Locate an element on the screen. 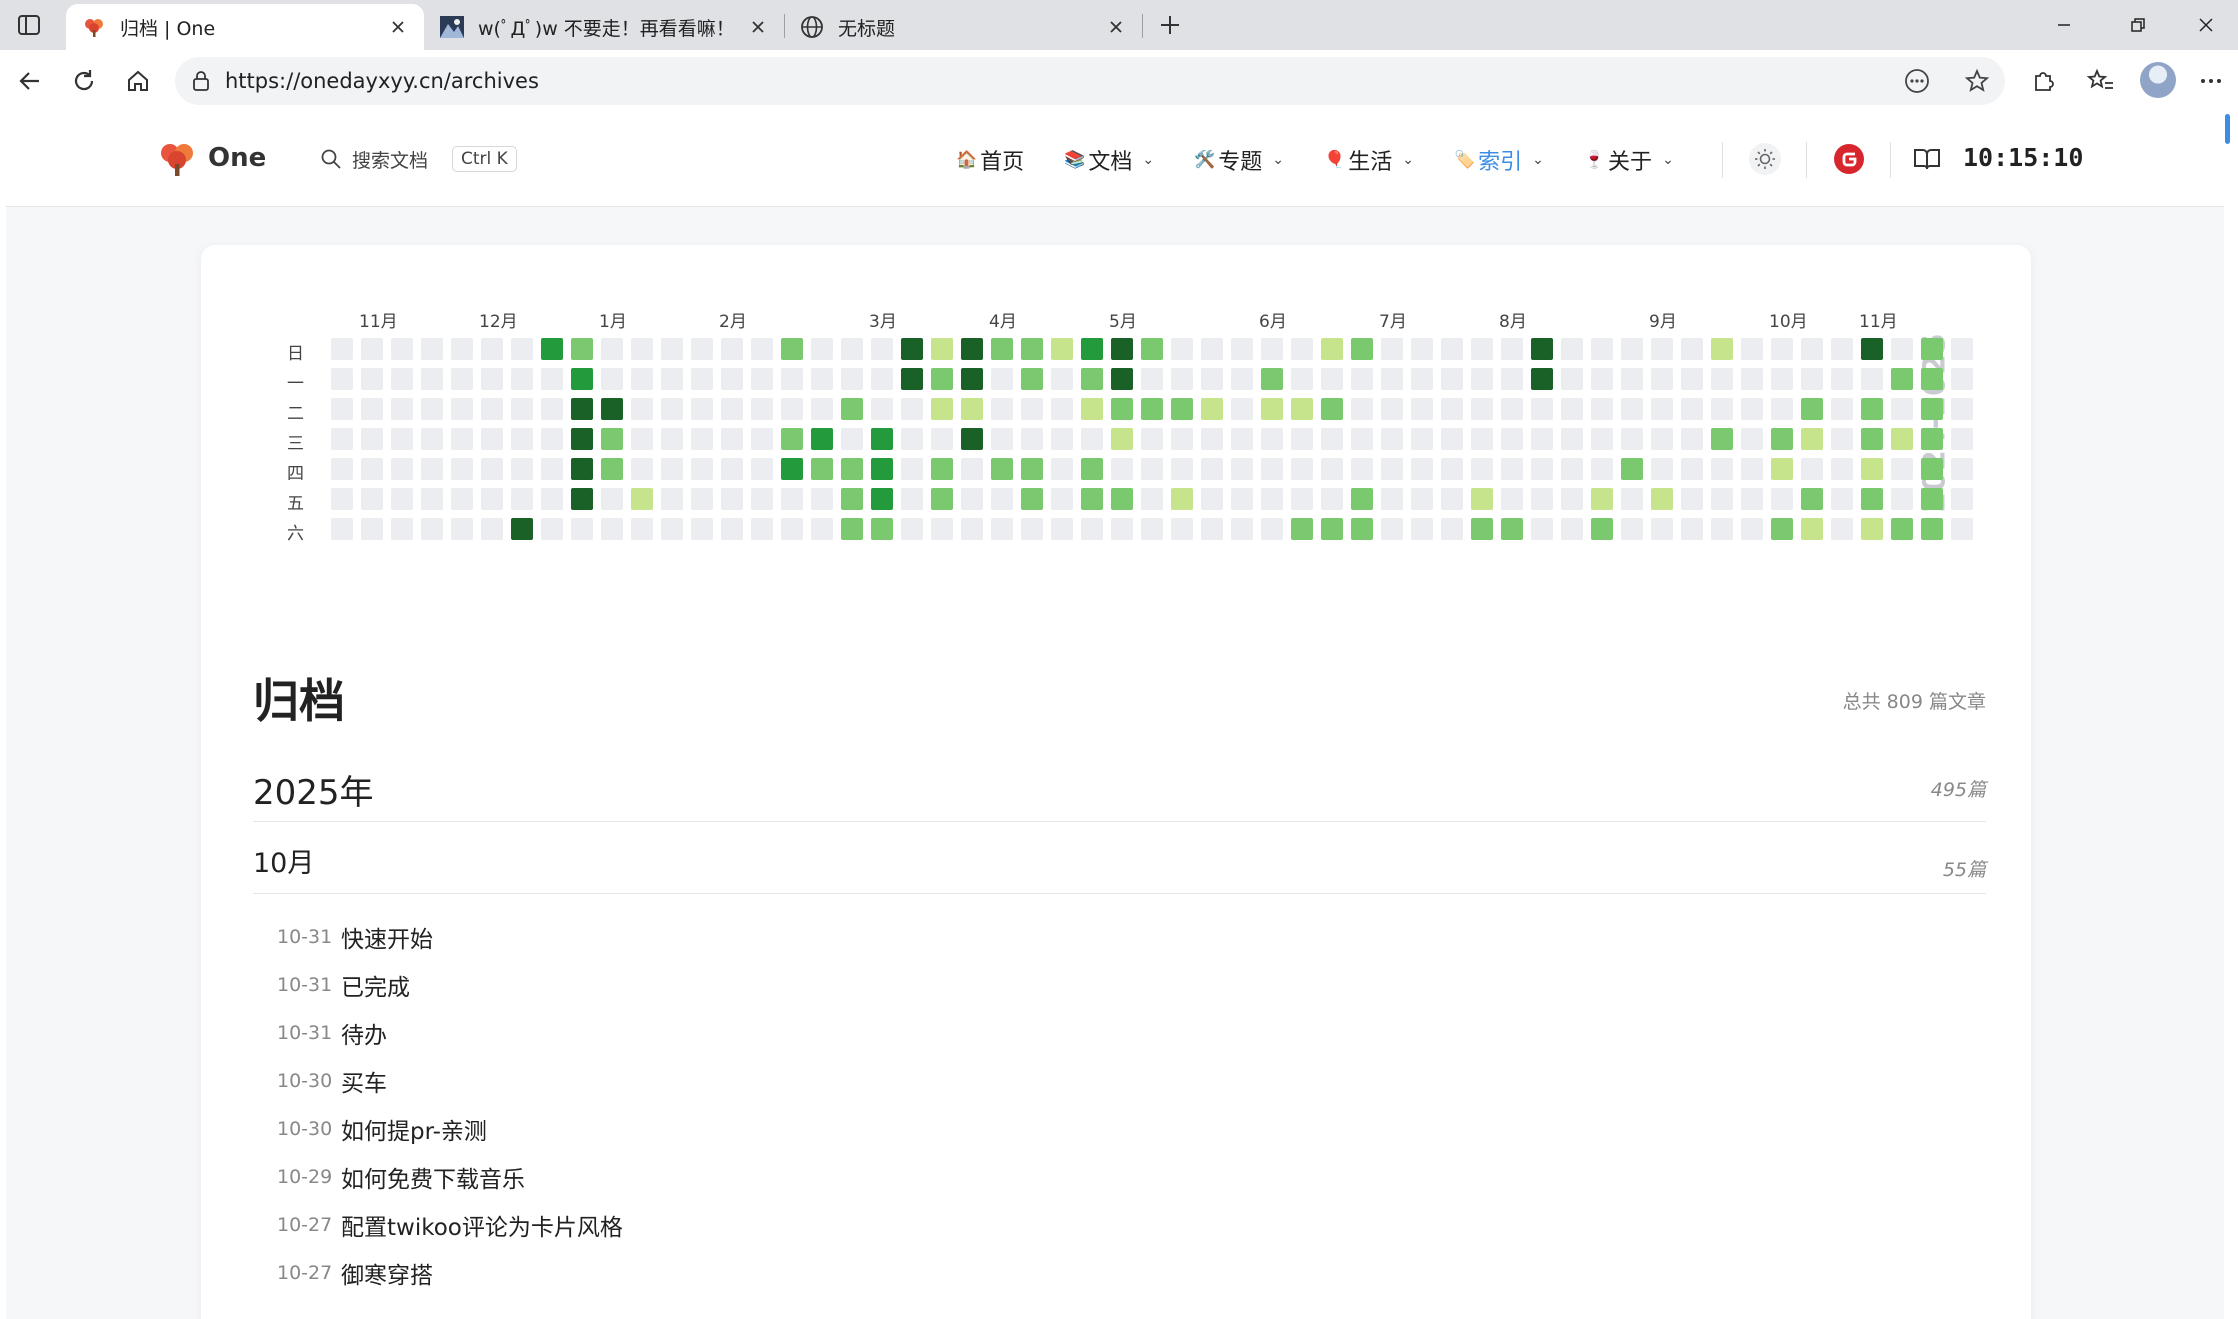 The image size is (2238, 1319). url-bar: https://onedayxyy.cn/archives is located at coordinates (1090, 81).